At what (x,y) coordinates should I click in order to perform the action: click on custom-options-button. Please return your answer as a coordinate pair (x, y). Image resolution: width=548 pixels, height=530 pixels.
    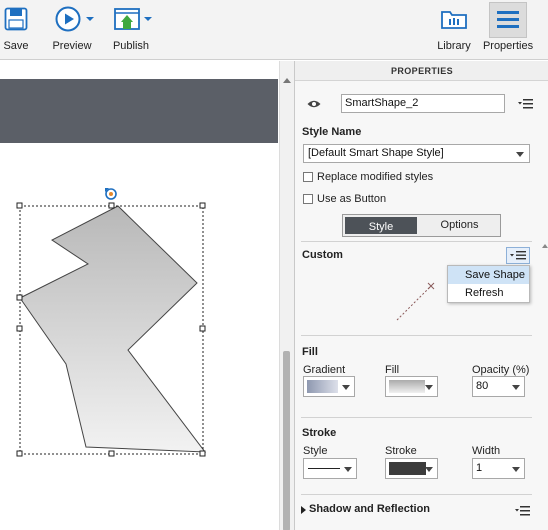
    Looking at the image, I should click on (518, 255).